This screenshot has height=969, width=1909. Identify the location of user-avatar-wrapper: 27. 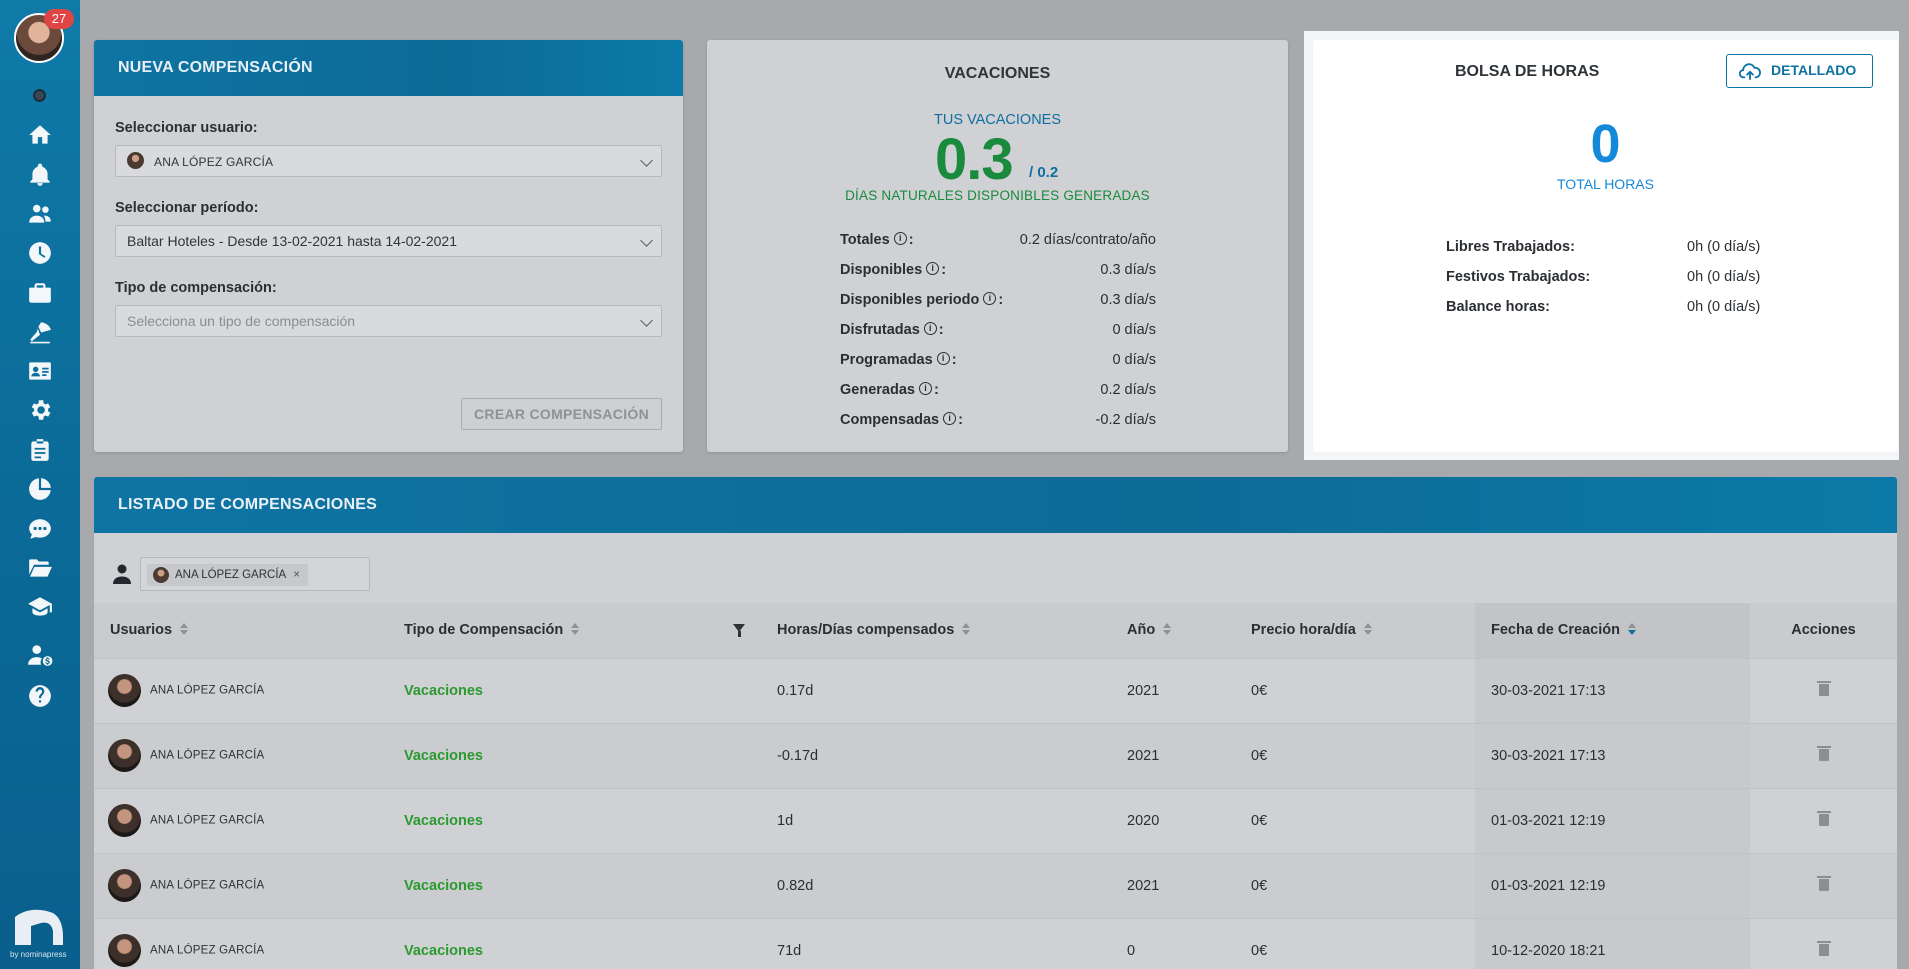
(44, 36).